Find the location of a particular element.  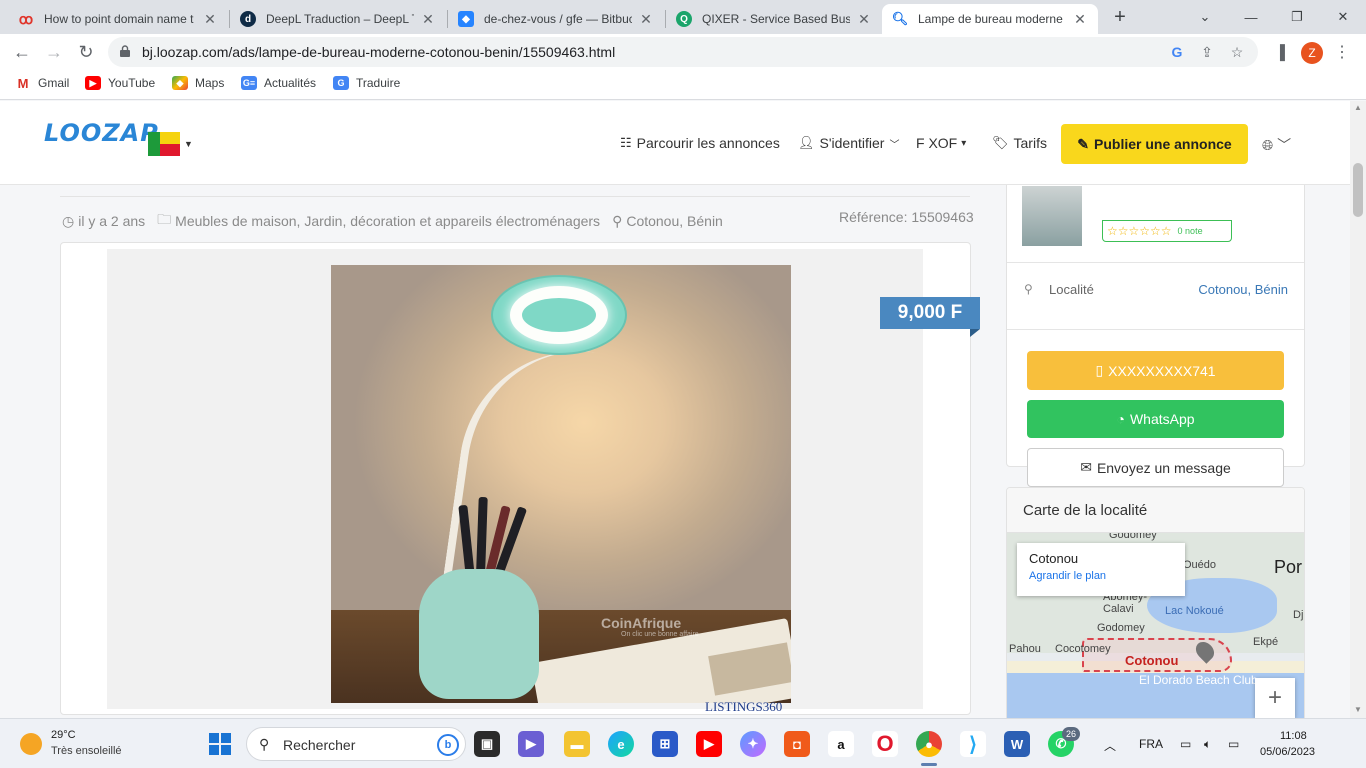

weather-description: Très ensoleillé is located at coordinates (86, 751).